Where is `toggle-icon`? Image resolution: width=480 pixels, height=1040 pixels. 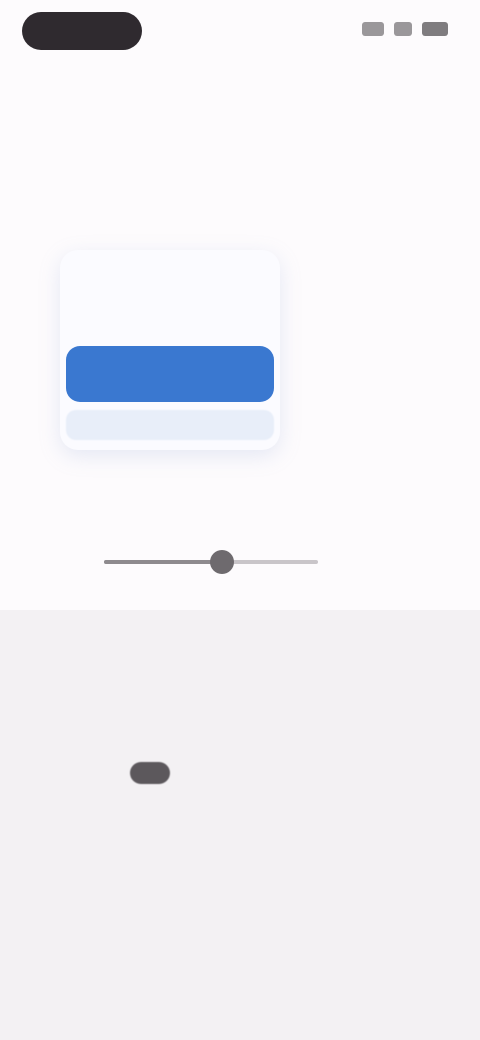 toggle-icon is located at coordinates (150, 773).